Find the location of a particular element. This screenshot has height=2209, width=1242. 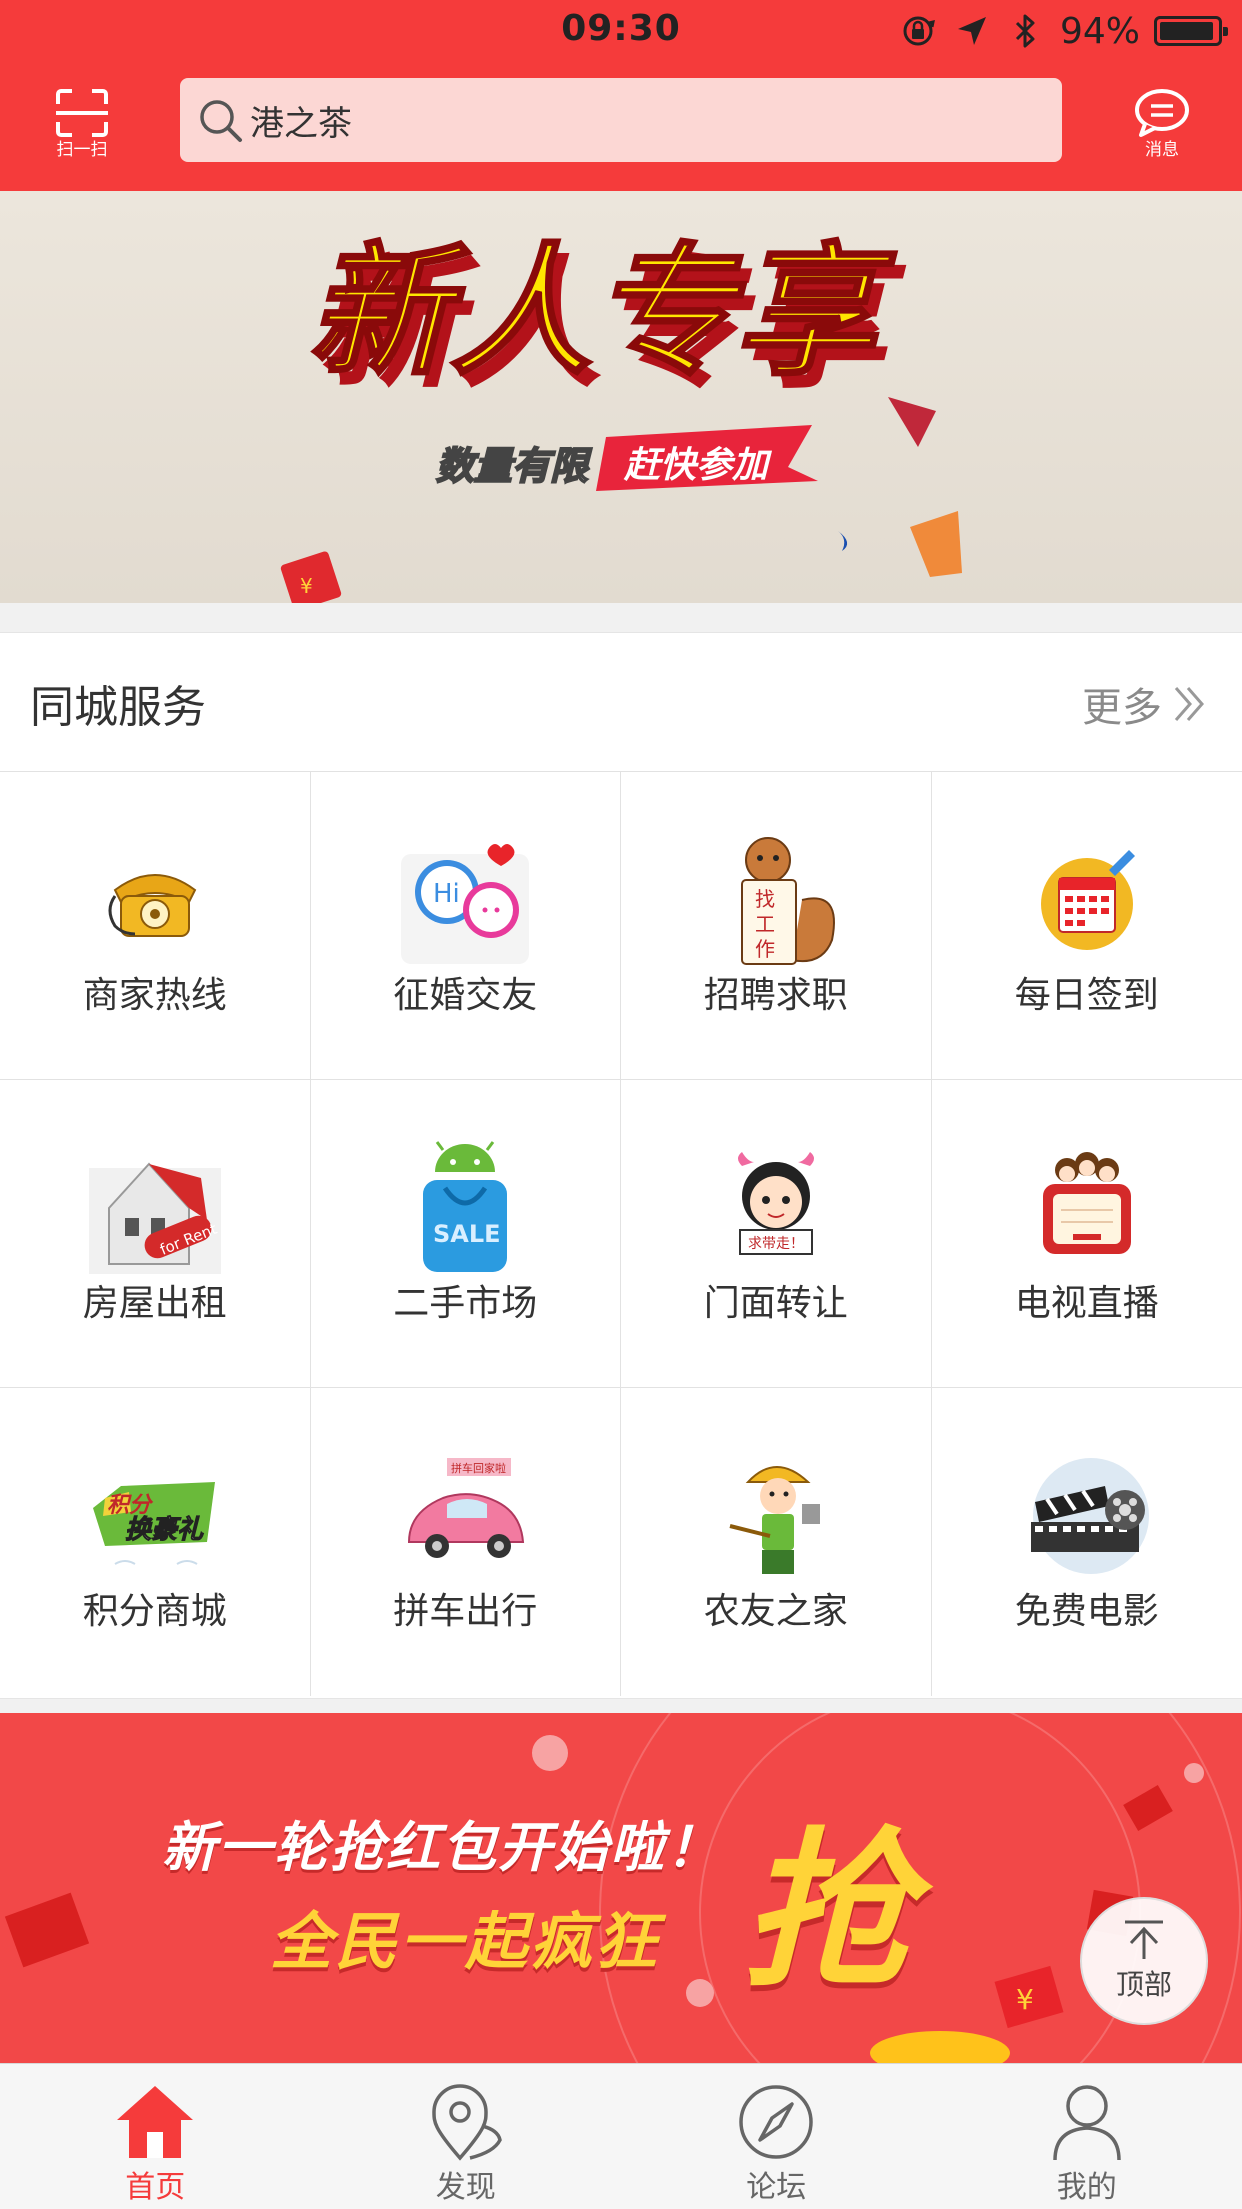

service-item-dating: Hi 征婚交友 is located at coordinates (466, 926).